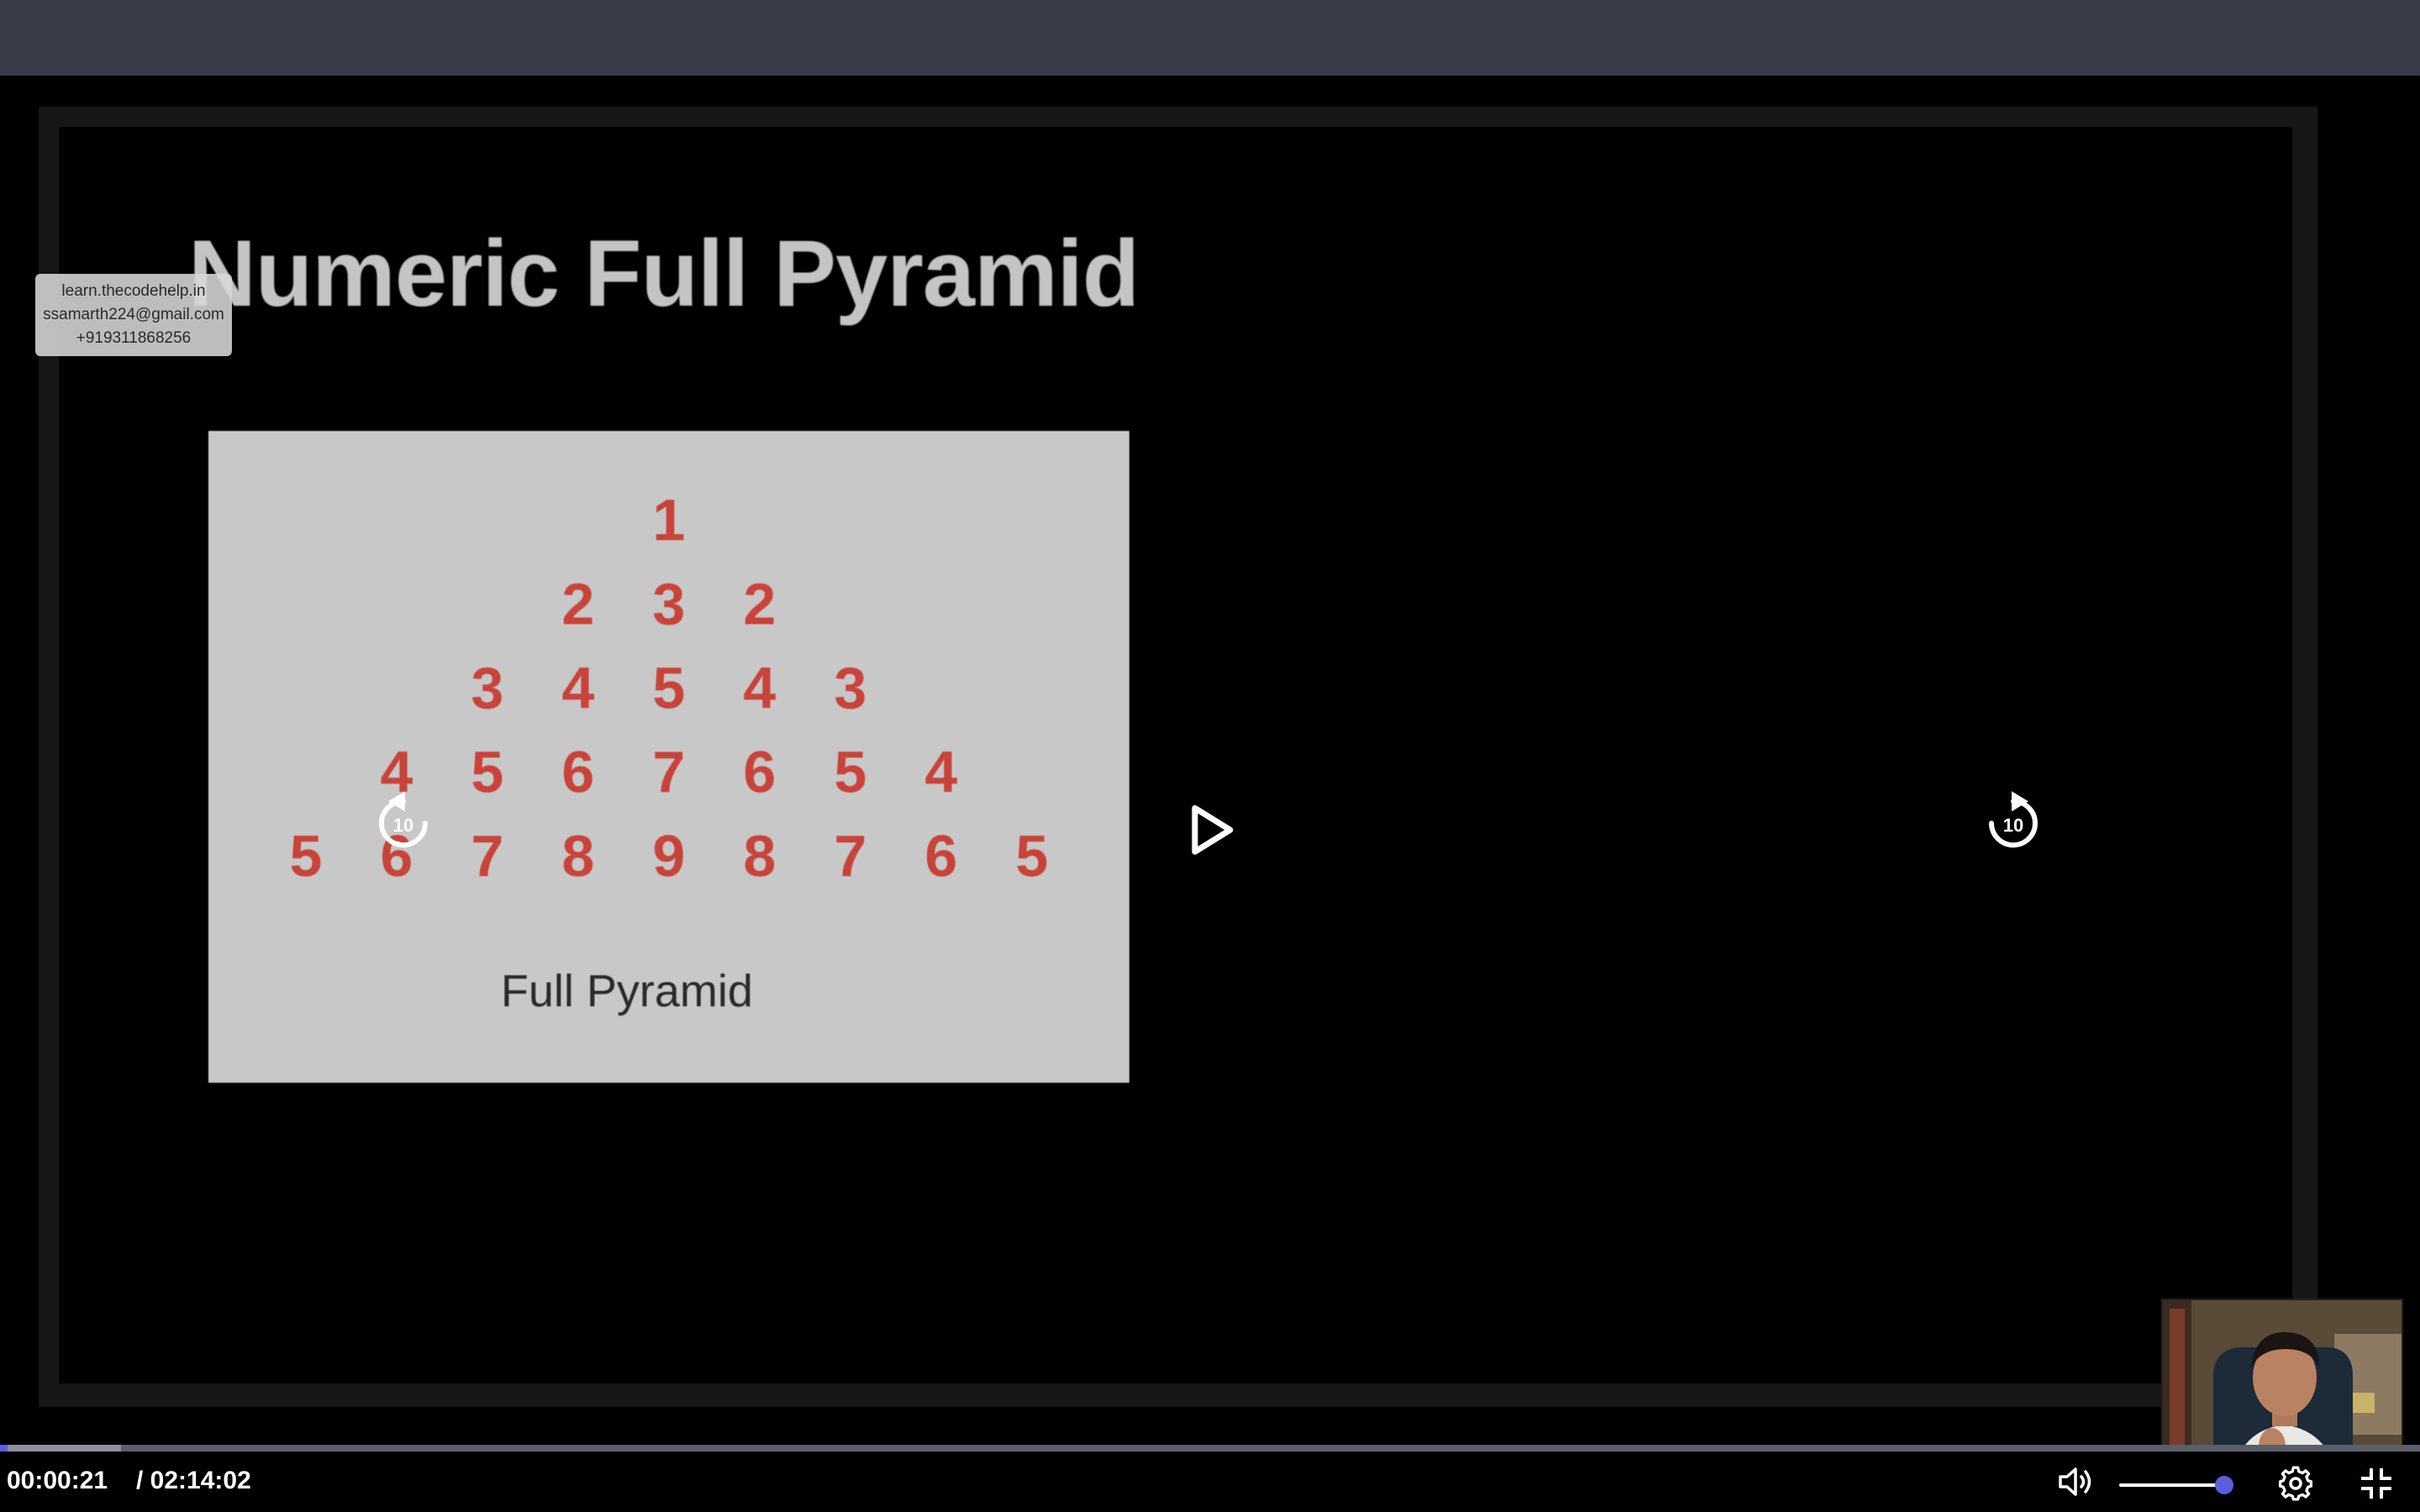 This screenshot has width=2420, height=1512. I want to click on top-bar, so click(1210, 38).